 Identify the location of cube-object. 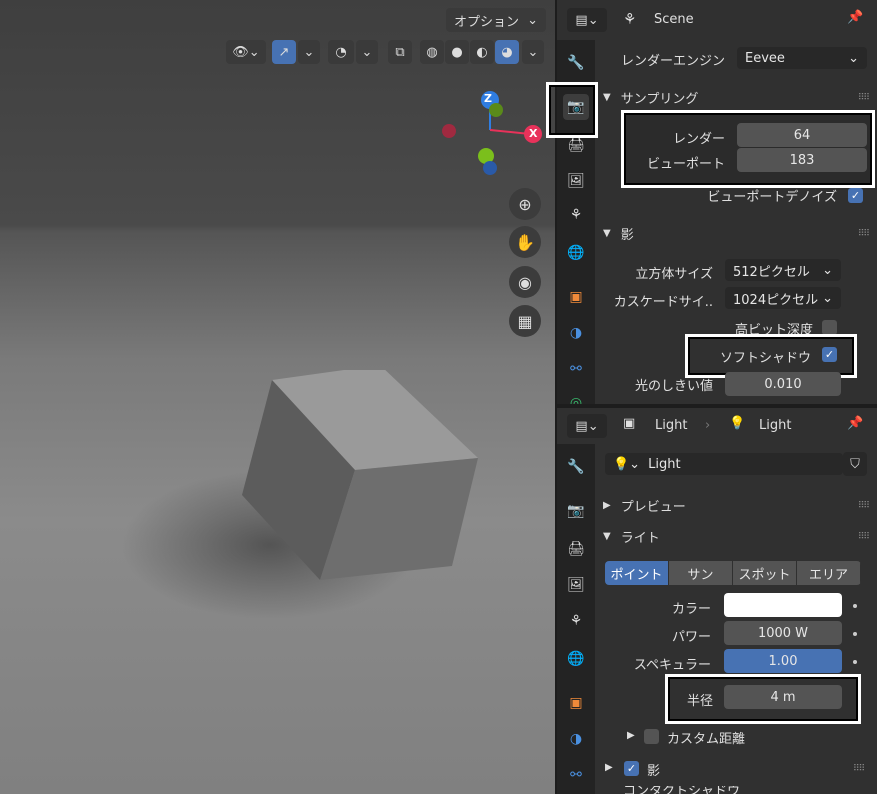
(360, 480).